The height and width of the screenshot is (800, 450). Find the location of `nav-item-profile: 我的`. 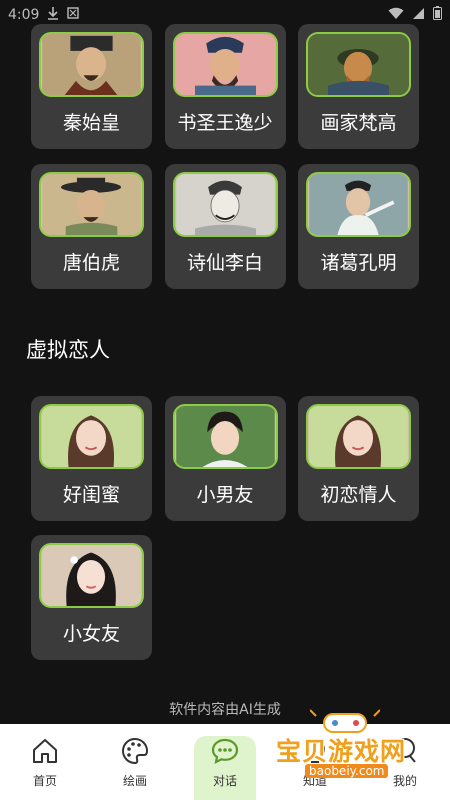

nav-item-profile: 我的 is located at coordinates (405, 762).